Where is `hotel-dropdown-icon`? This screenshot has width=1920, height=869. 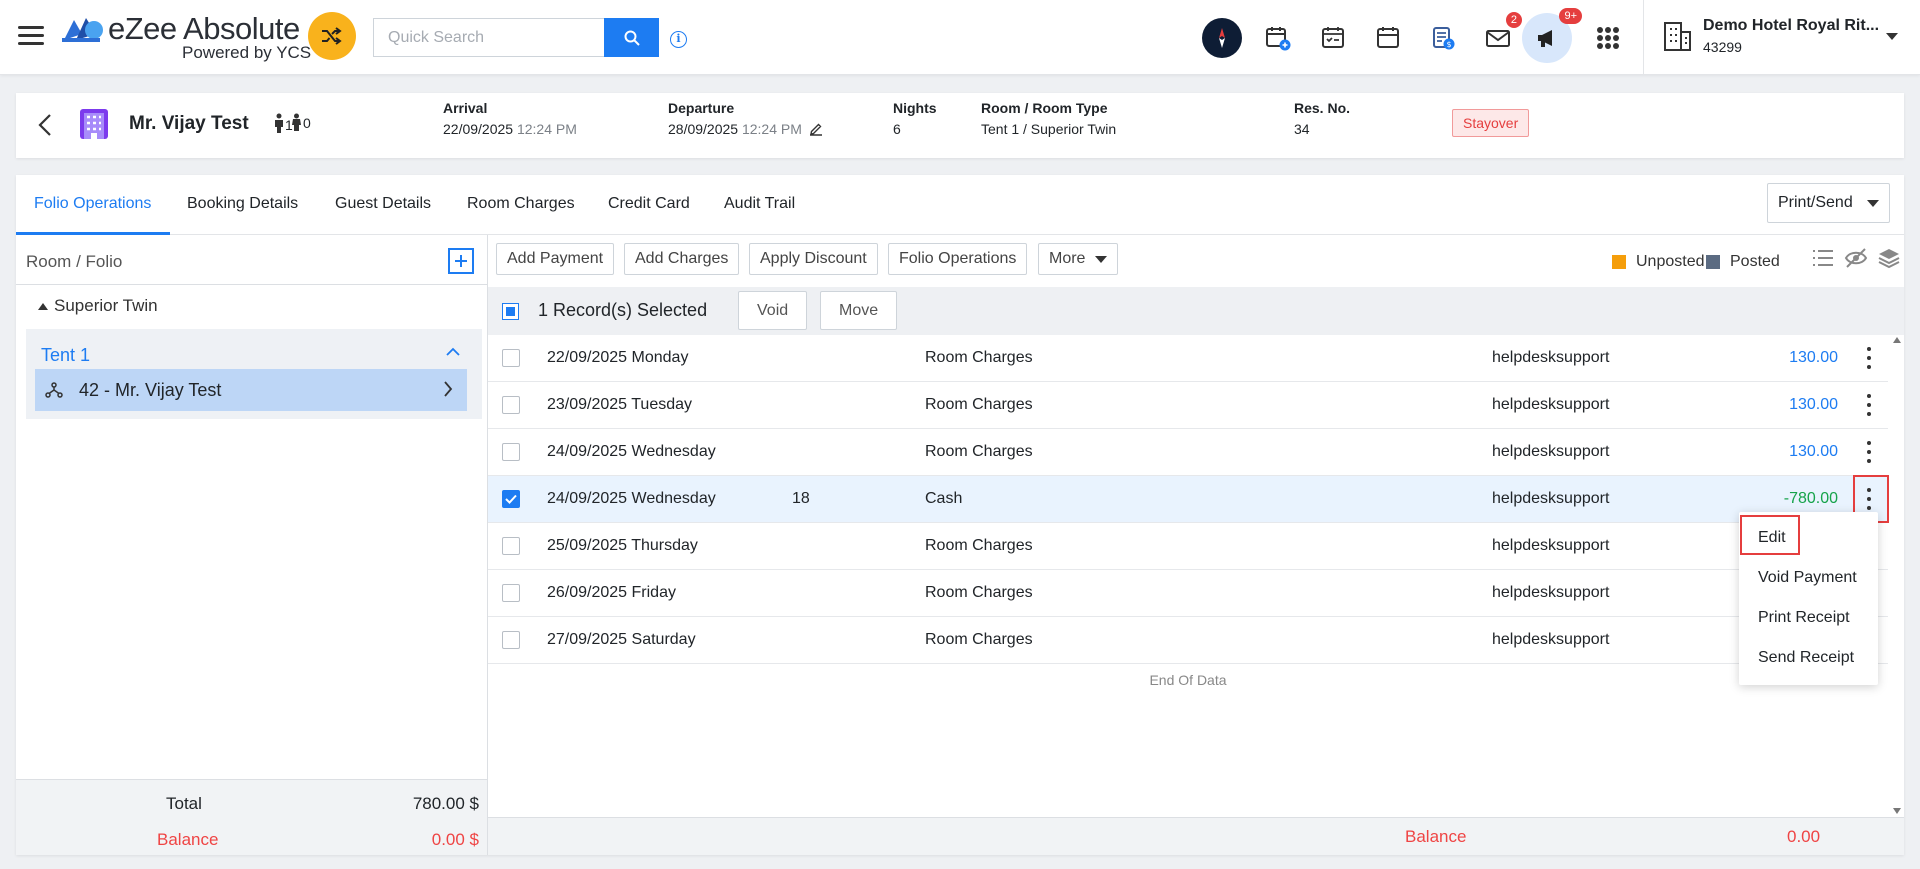 hotel-dropdown-icon is located at coordinates (1892, 36).